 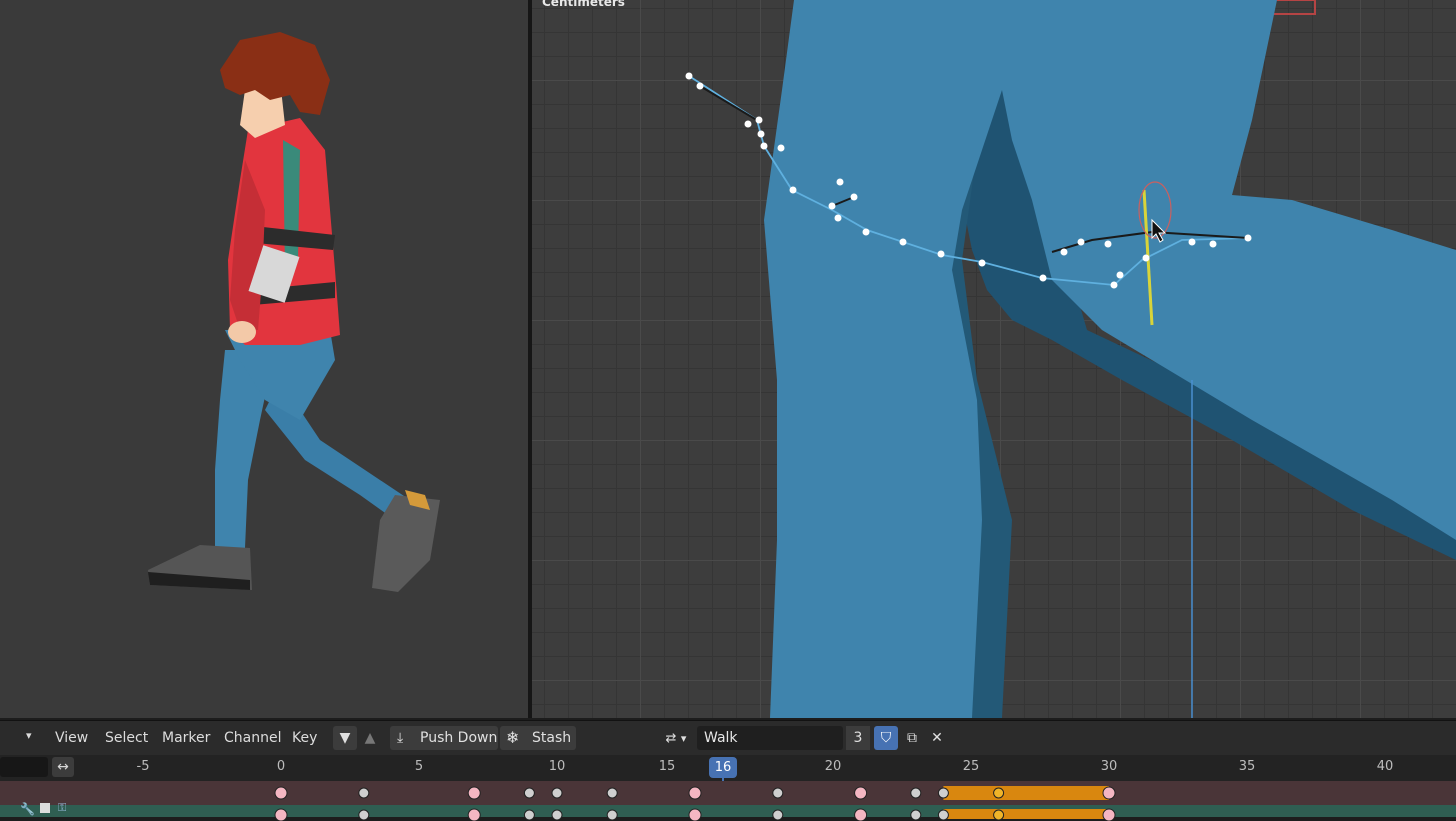 I want to click on stash-label: Stash, so click(x=552, y=738).